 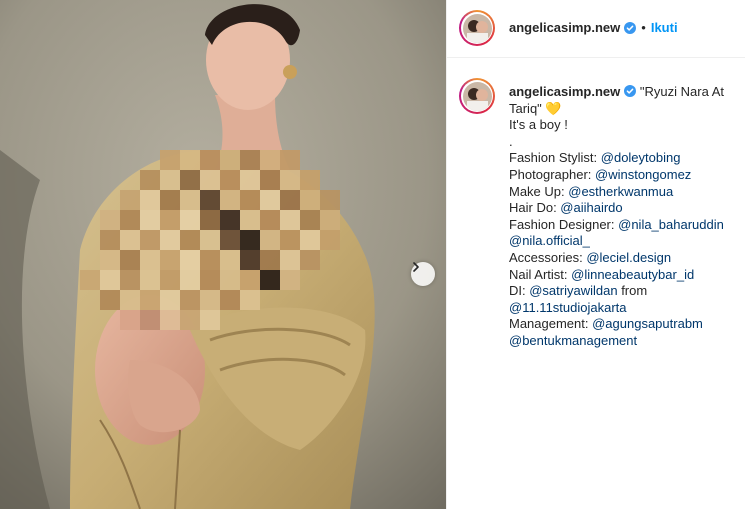 I want to click on follow-button: Ikuti, so click(x=664, y=27).